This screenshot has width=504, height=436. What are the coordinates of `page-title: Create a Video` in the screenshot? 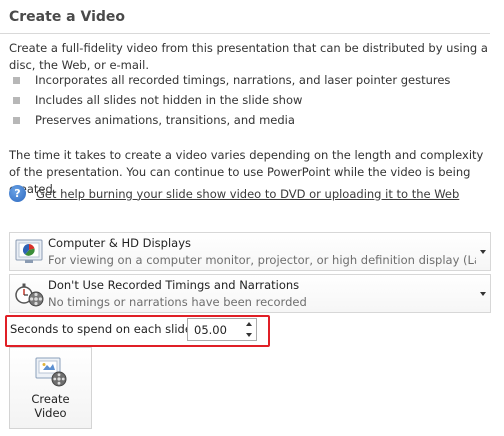 It's located at (67, 17).